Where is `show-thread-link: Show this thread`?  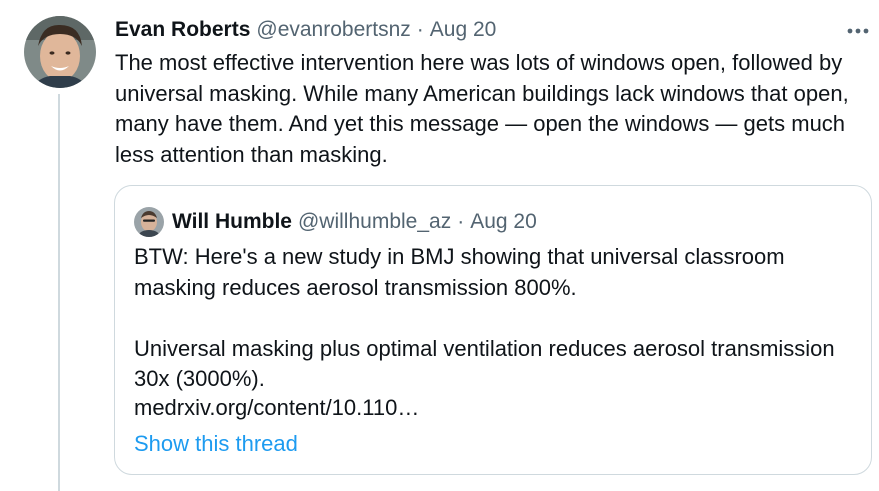 show-thread-link: Show this thread is located at coordinates (216, 444).